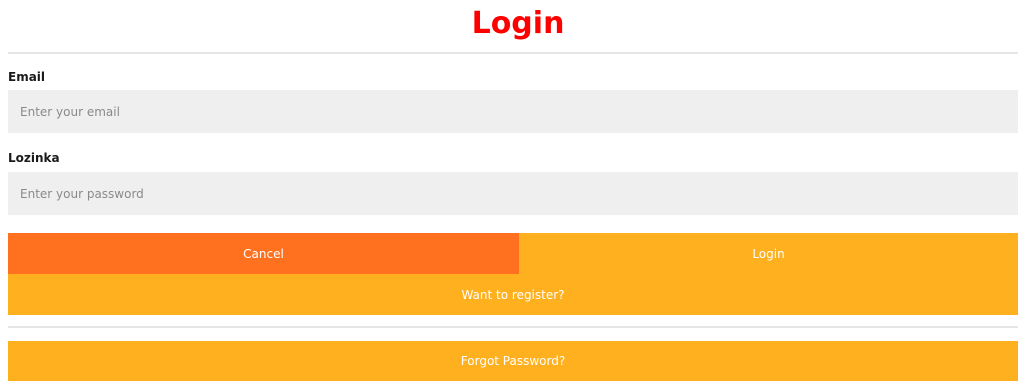 This screenshot has width=1018, height=381. I want to click on login-button: Login, so click(768, 253).